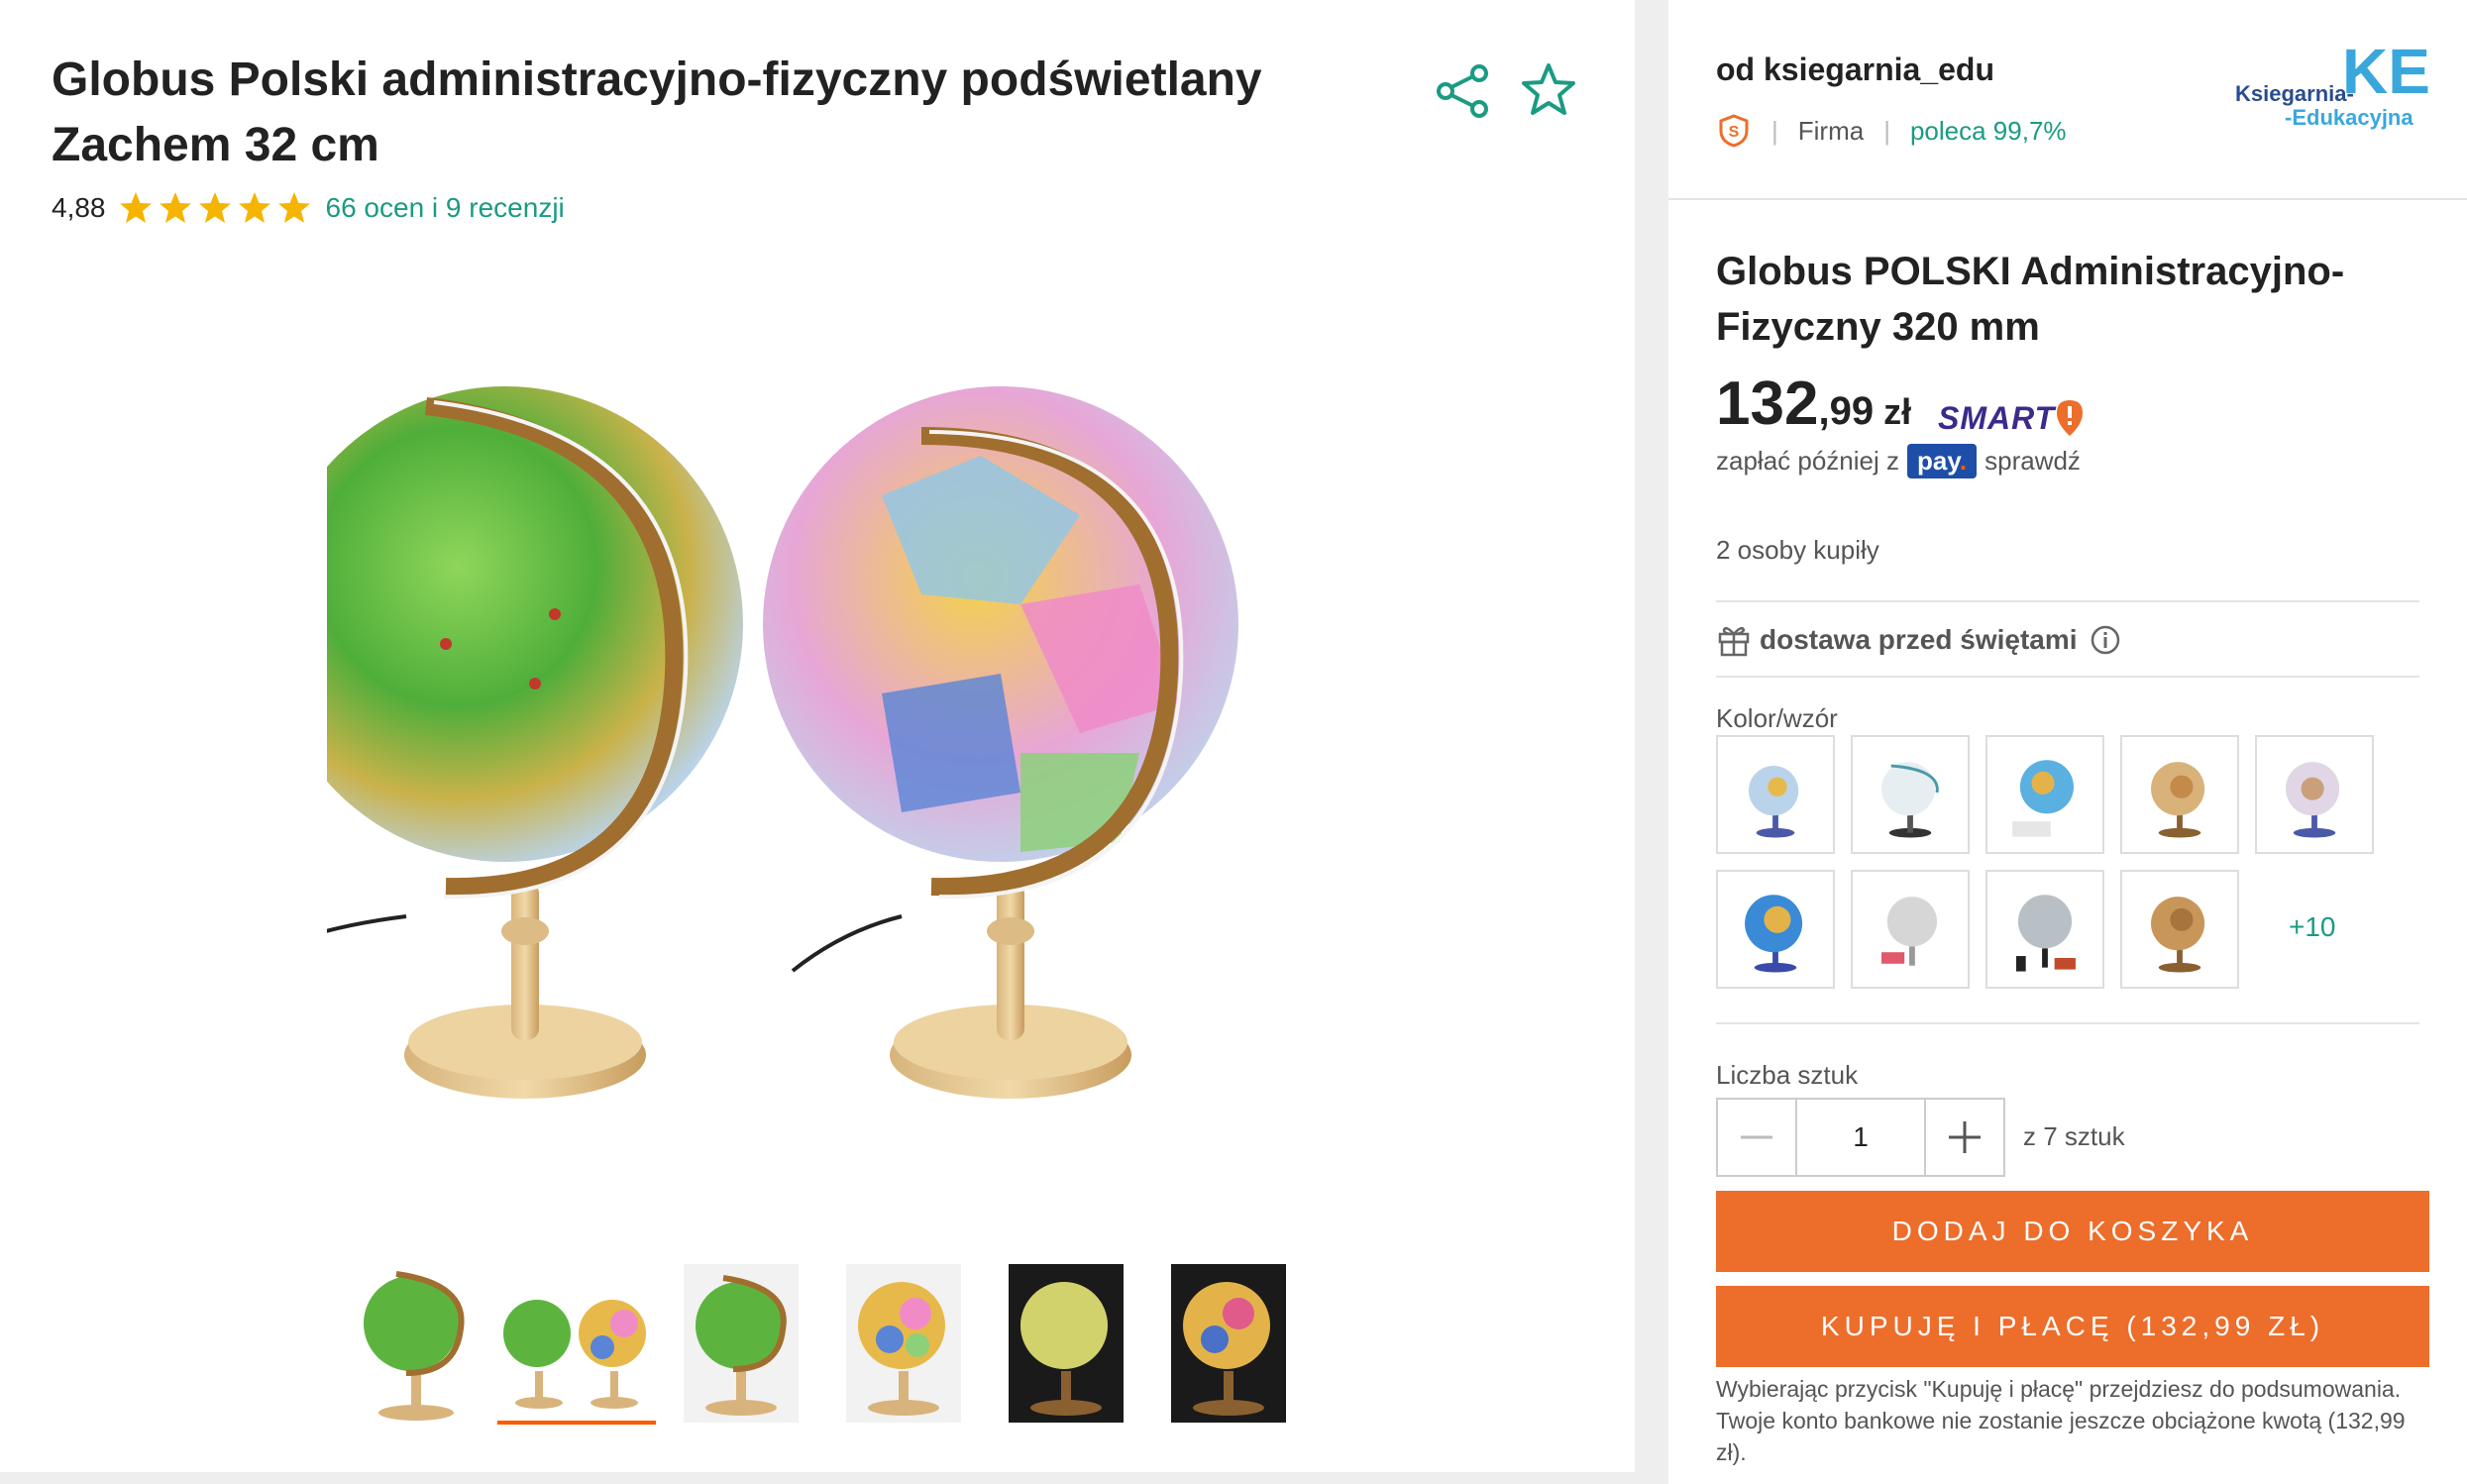  I want to click on gift-icon, so click(1734, 642).